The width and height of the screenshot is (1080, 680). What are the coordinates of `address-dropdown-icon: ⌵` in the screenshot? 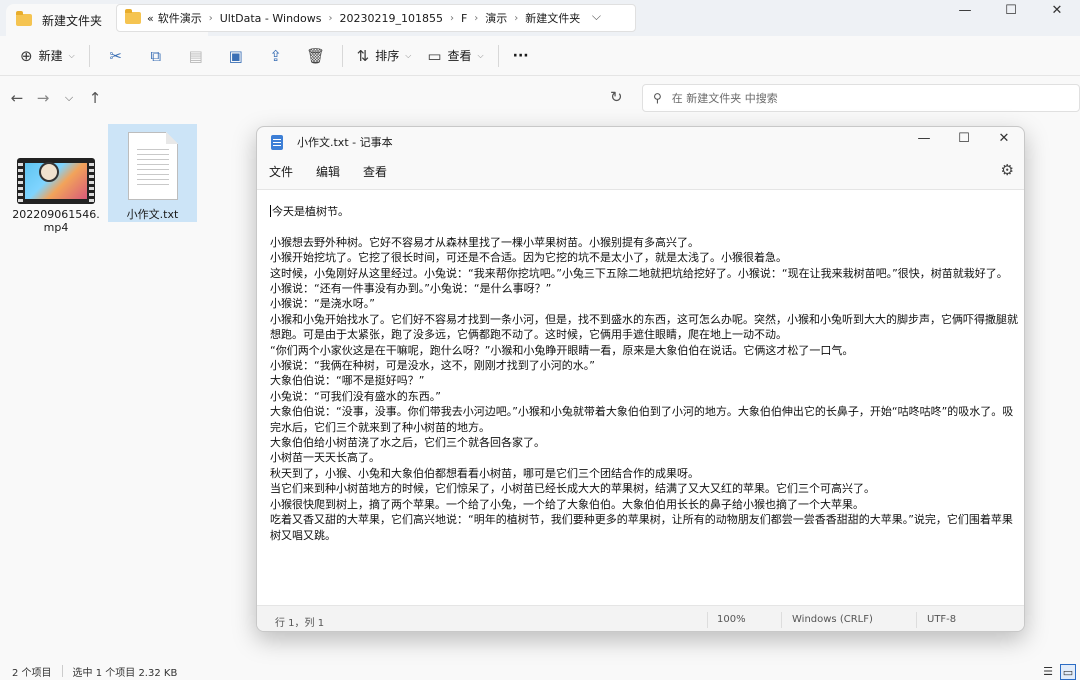 It's located at (596, 16).